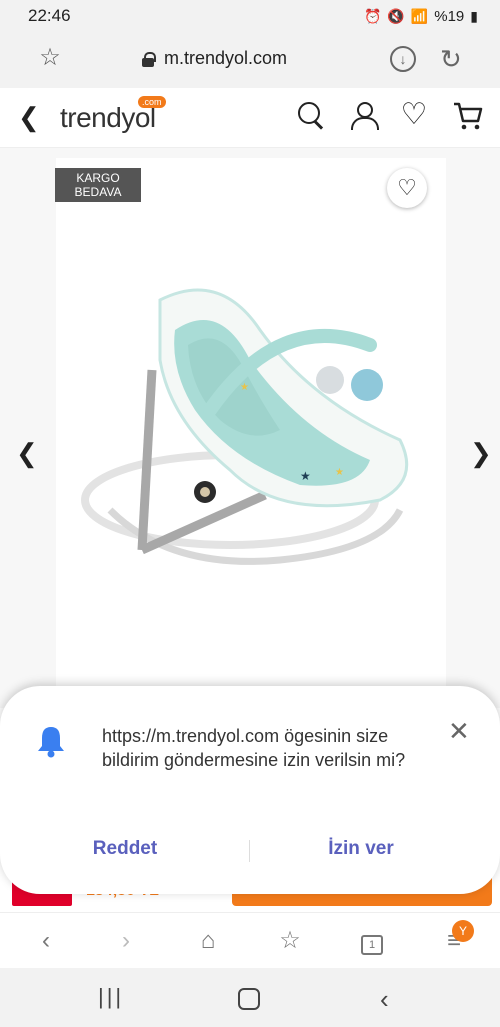 The width and height of the screenshot is (500, 1027). What do you see at coordinates (290, 941) in the screenshot?
I see `bookmarks-star-icon: ☆` at bounding box center [290, 941].